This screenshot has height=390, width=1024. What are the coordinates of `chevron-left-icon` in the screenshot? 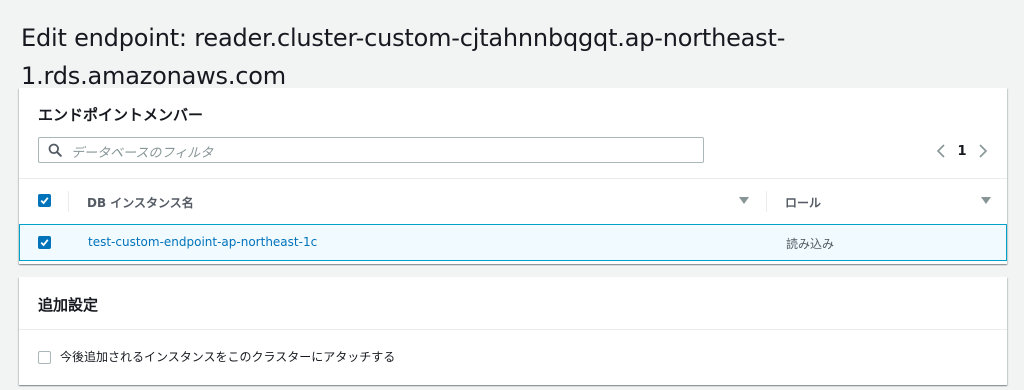 It's located at (940, 151).